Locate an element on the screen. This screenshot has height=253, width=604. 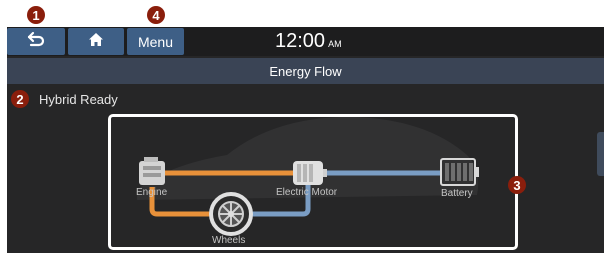
top-bar: Menu 12:00 AM is located at coordinates (305, 41).